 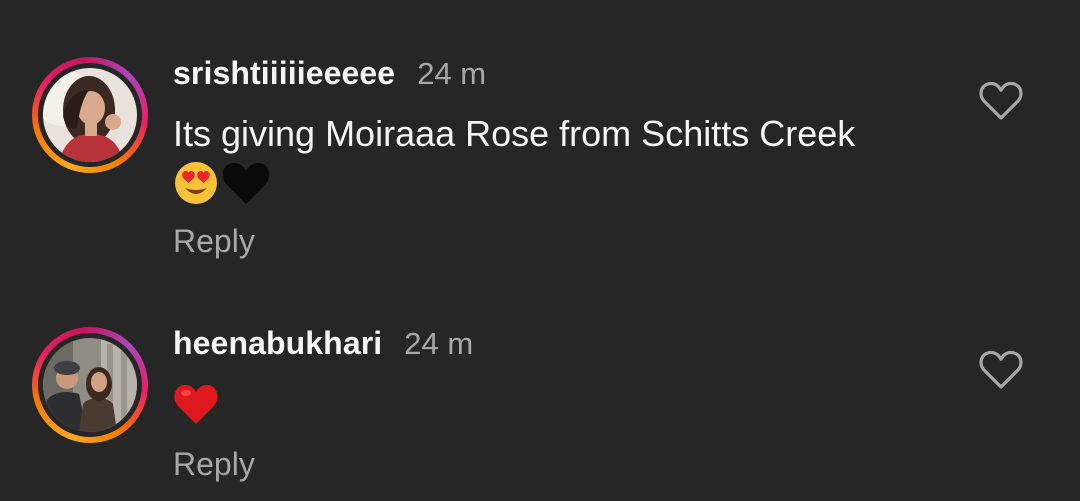 What do you see at coordinates (246, 185) in the screenshot?
I see `black-heart-emoji-icon` at bounding box center [246, 185].